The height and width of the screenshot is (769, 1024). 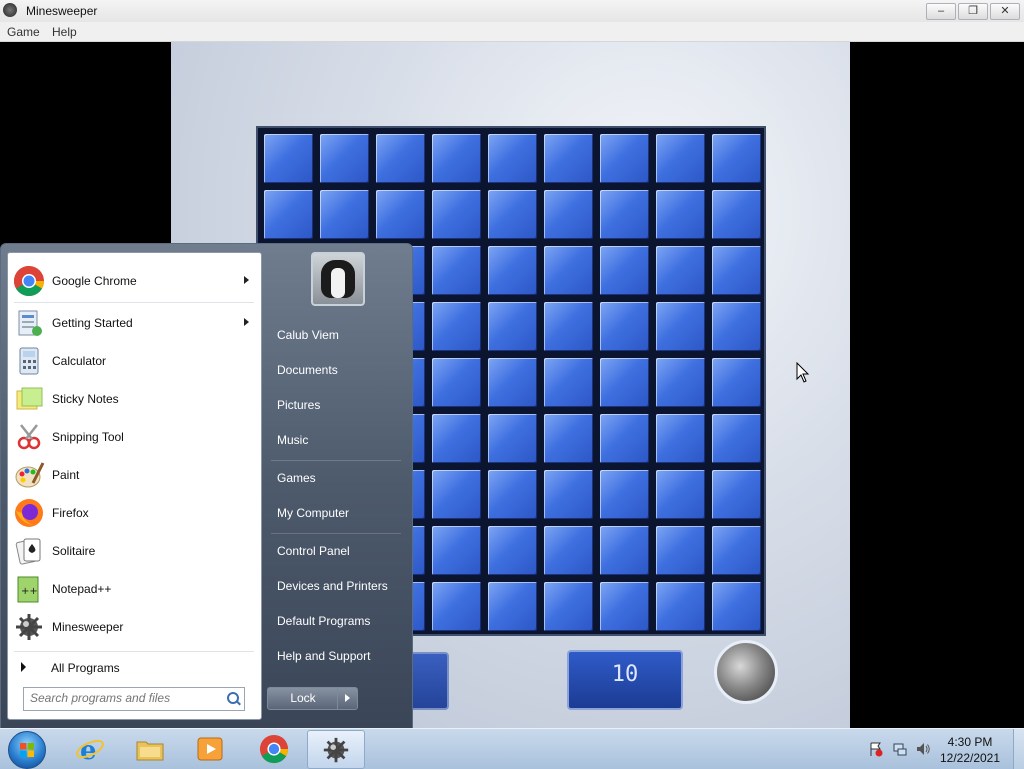 What do you see at coordinates (970, 758) in the screenshot?
I see `clock-date: 12/22/2021` at bounding box center [970, 758].